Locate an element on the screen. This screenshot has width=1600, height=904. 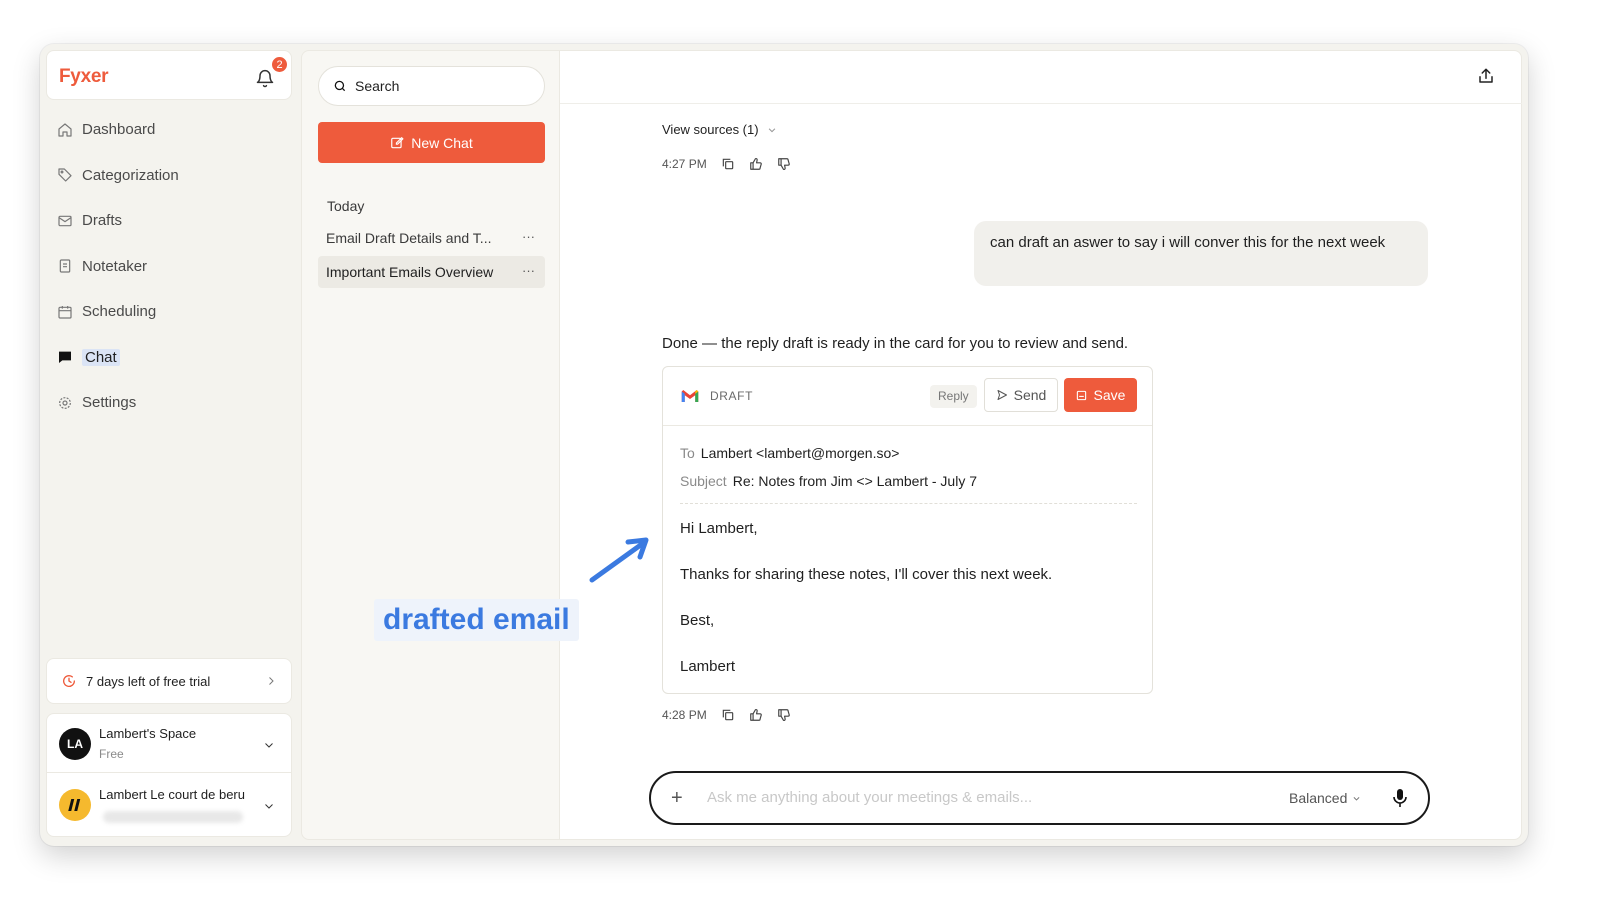
sidebar-item-label: Settings is located at coordinates (109, 403).